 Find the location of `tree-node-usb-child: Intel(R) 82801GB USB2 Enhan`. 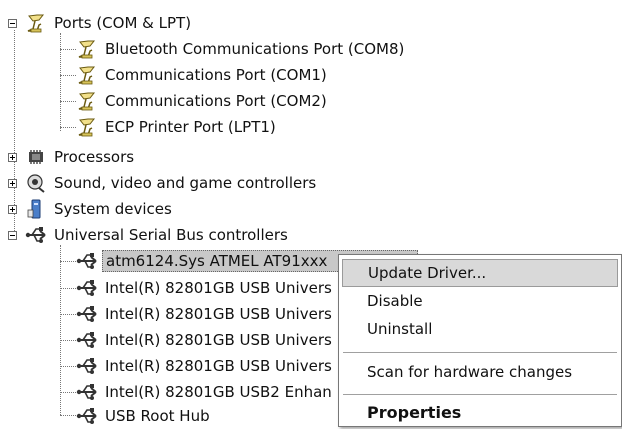

tree-node-usb-child: Intel(R) 82801GB USB2 Enhan is located at coordinates (205, 392).